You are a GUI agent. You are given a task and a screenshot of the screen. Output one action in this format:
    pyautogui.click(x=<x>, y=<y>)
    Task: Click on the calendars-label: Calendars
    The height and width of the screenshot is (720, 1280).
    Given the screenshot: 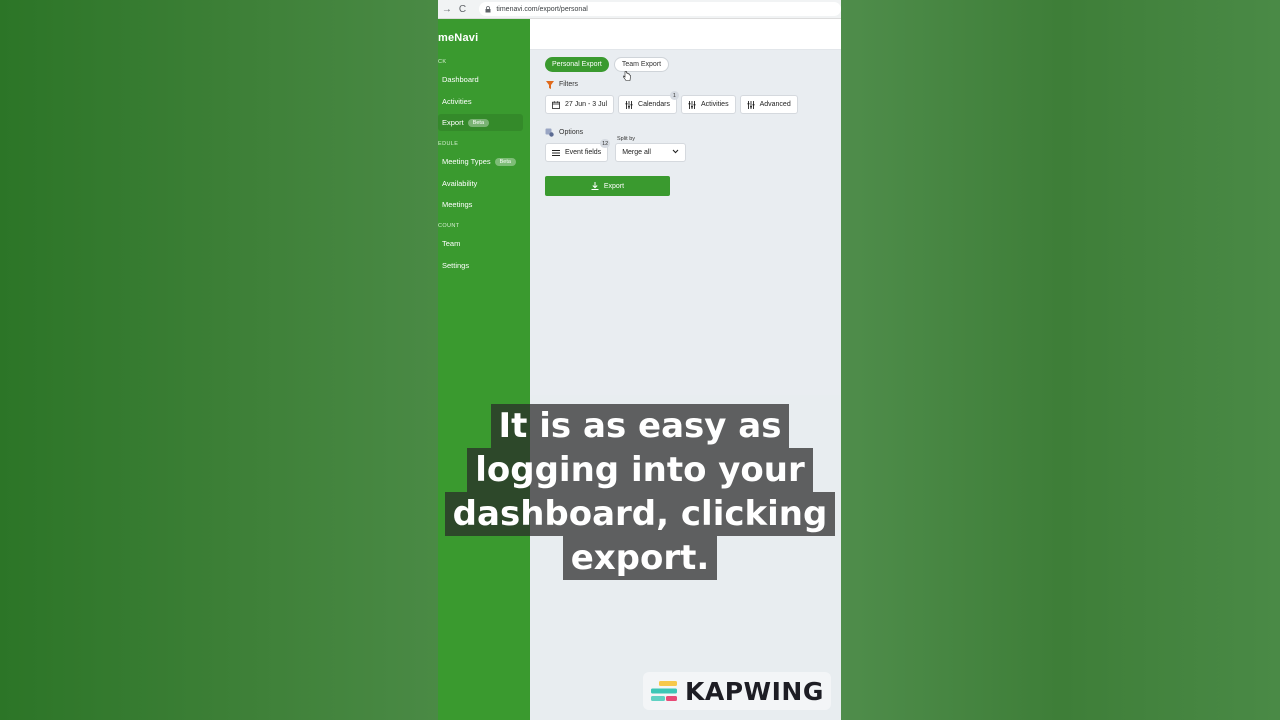 What is the action you would take?
    pyautogui.click(x=654, y=104)
    